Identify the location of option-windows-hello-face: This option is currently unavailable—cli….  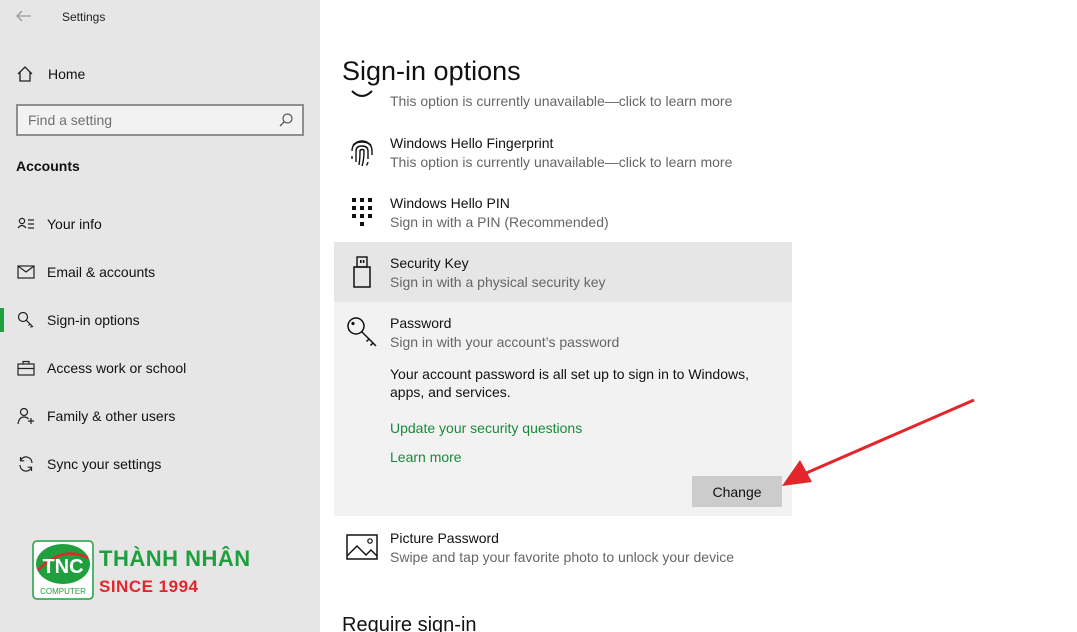
(563, 100).